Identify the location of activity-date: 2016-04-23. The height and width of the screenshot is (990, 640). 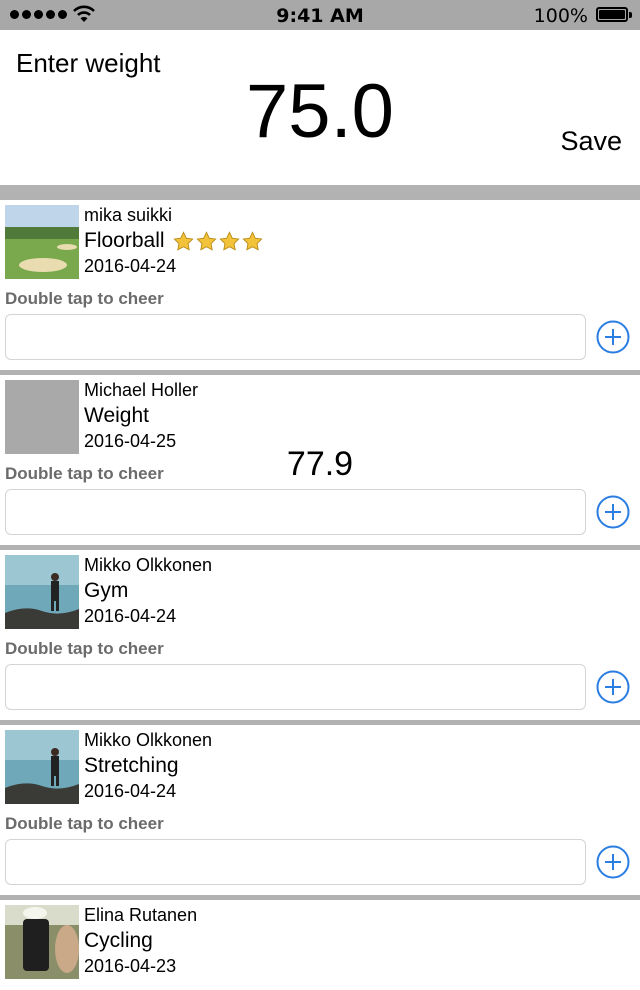
(130, 966).